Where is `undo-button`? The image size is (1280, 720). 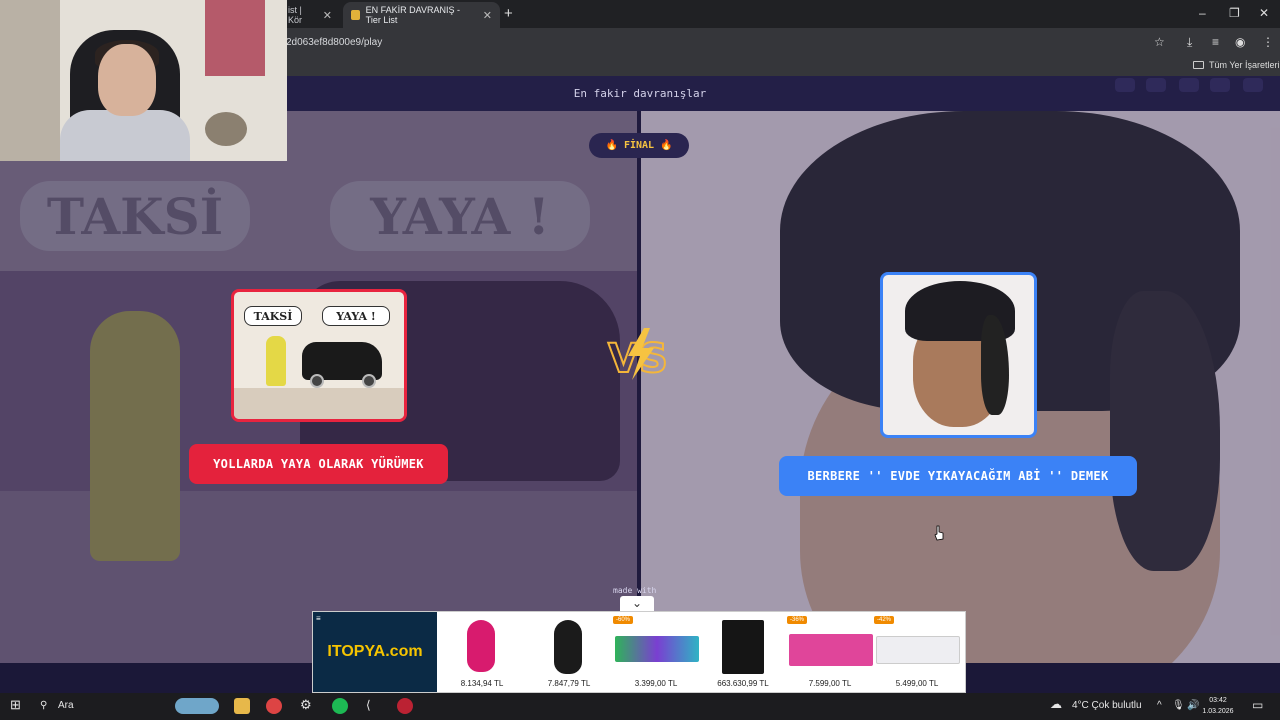
undo-button is located at coordinates (1125, 85).